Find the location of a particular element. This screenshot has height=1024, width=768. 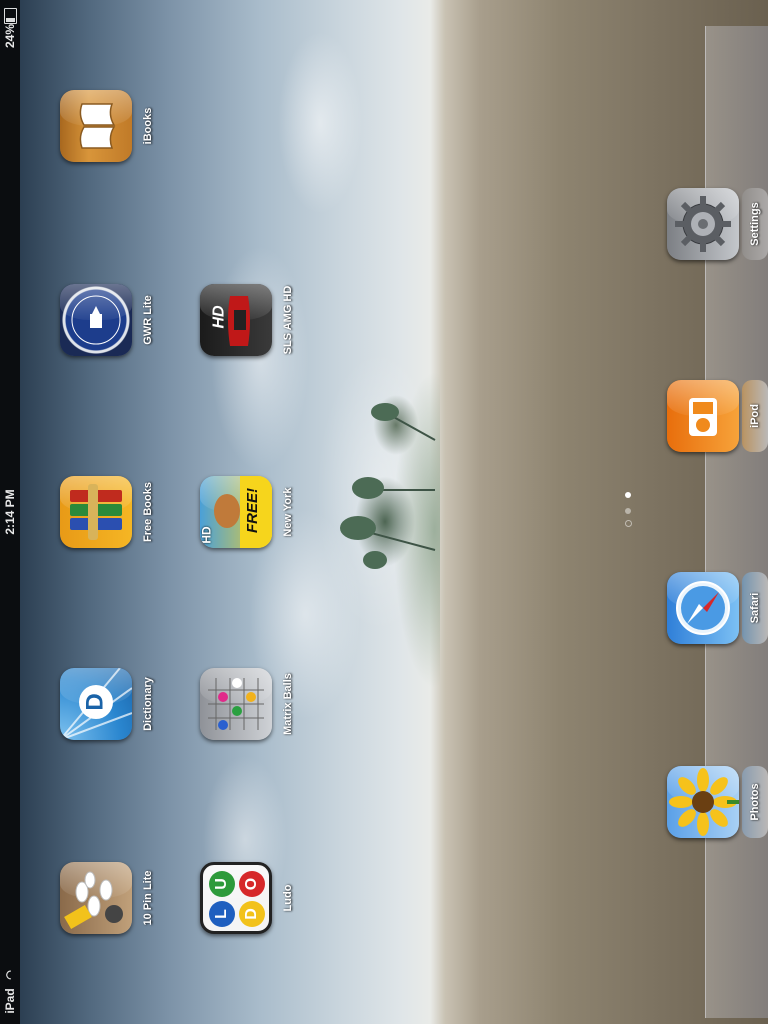

matrix-balls-icon is located at coordinates (236, 704).